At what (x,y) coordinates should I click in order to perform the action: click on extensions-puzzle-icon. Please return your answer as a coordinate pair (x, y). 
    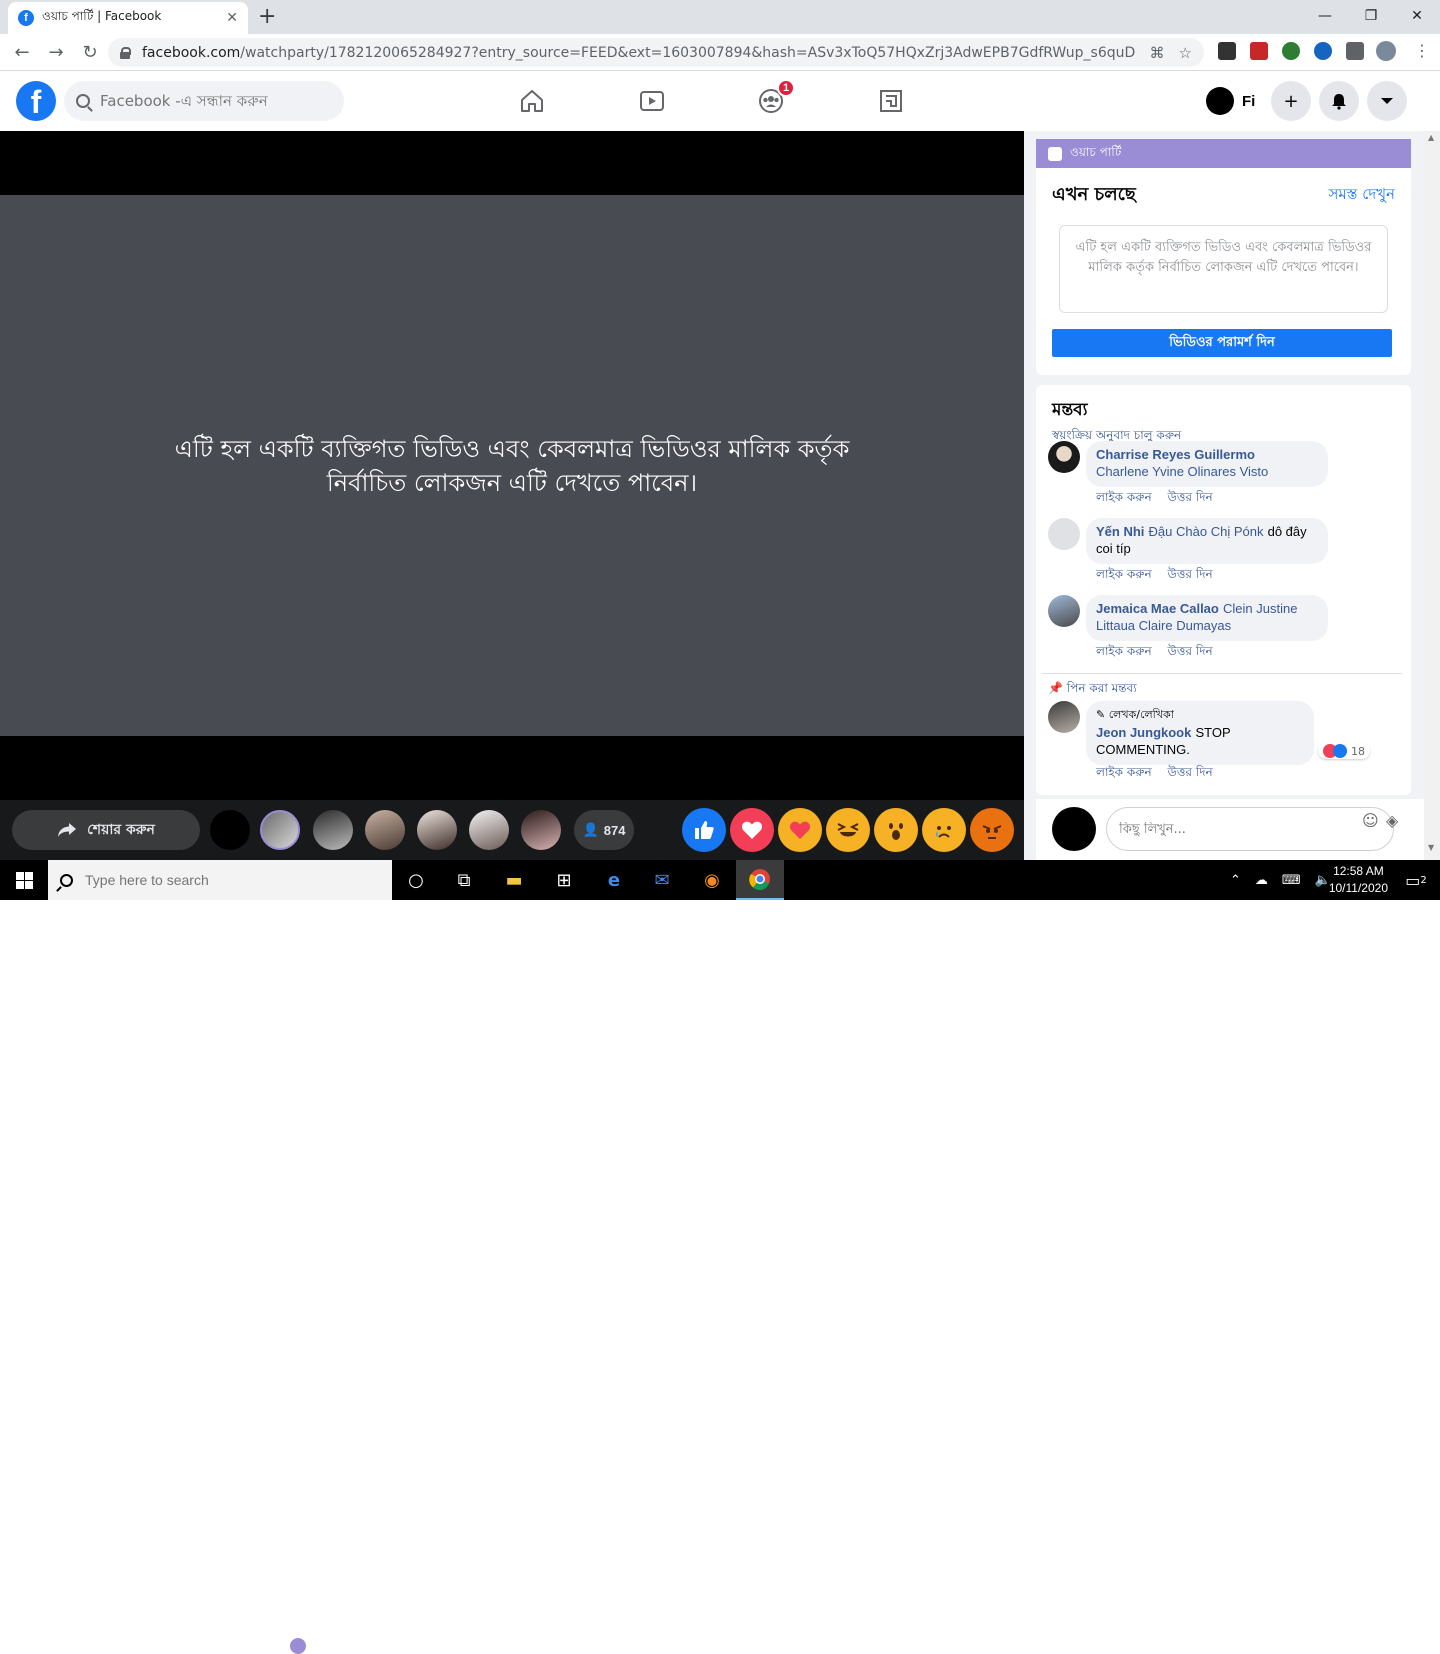
    Looking at the image, I should click on (1355, 51).